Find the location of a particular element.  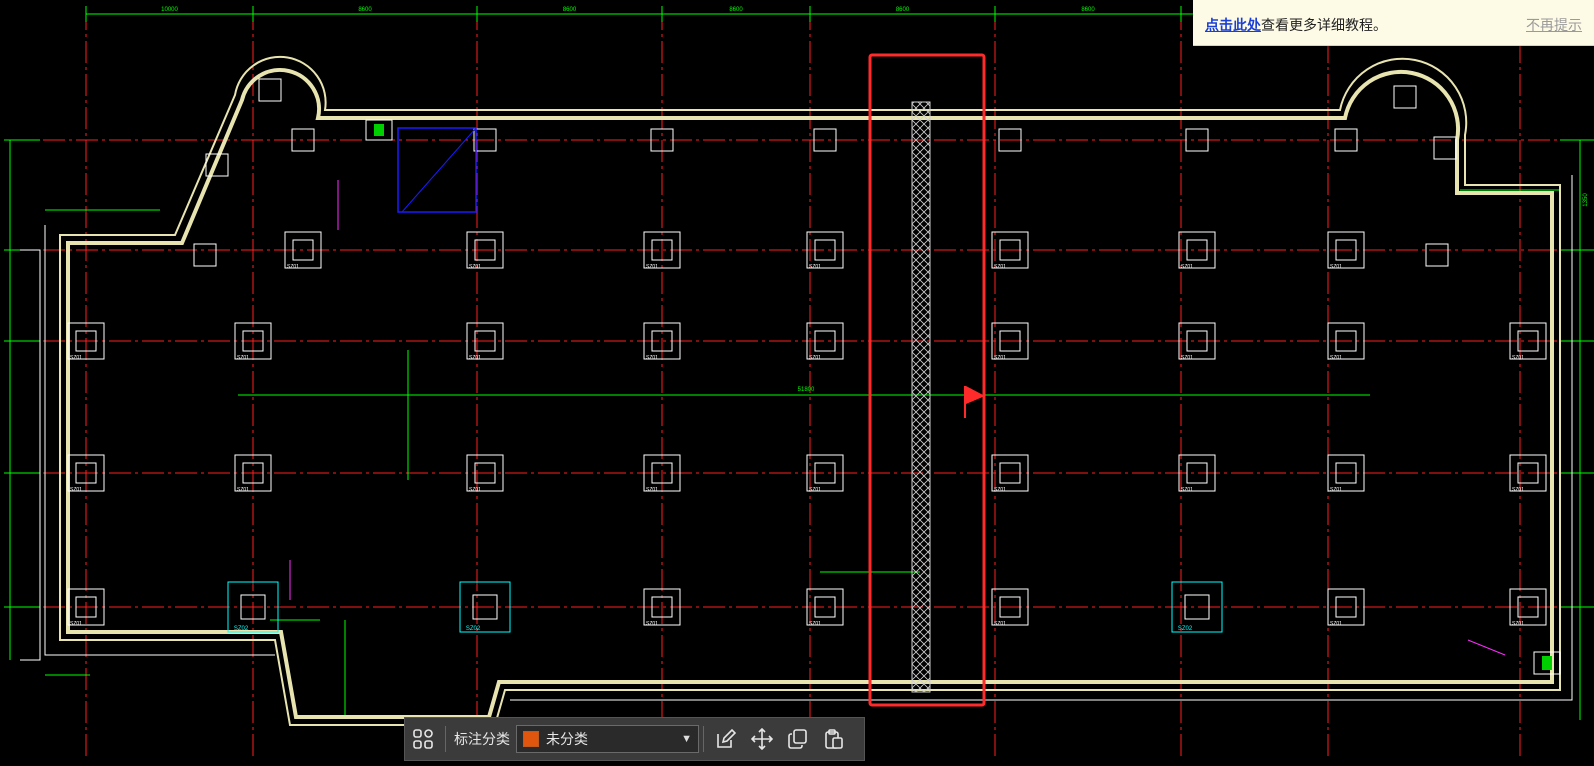

chevron-down-icon: ▼ is located at coordinates (686, 739).